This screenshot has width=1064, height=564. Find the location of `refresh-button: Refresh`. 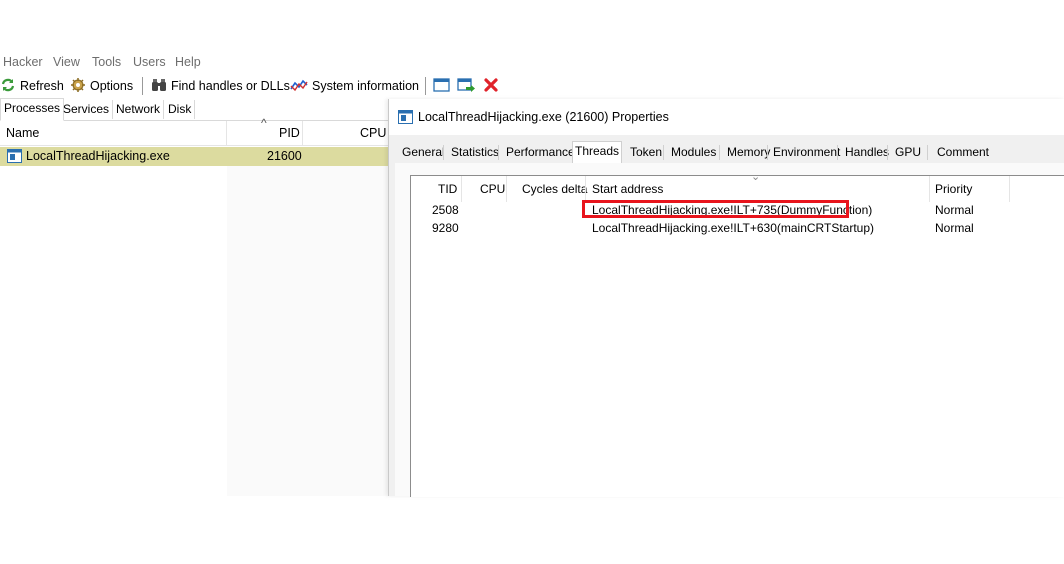

refresh-button: Refresh is located at coordinates (32, 86).